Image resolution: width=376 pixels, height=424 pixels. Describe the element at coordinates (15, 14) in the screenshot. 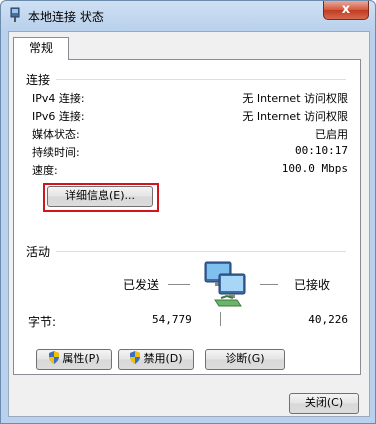

I see `network-adapter-icon` at that location.